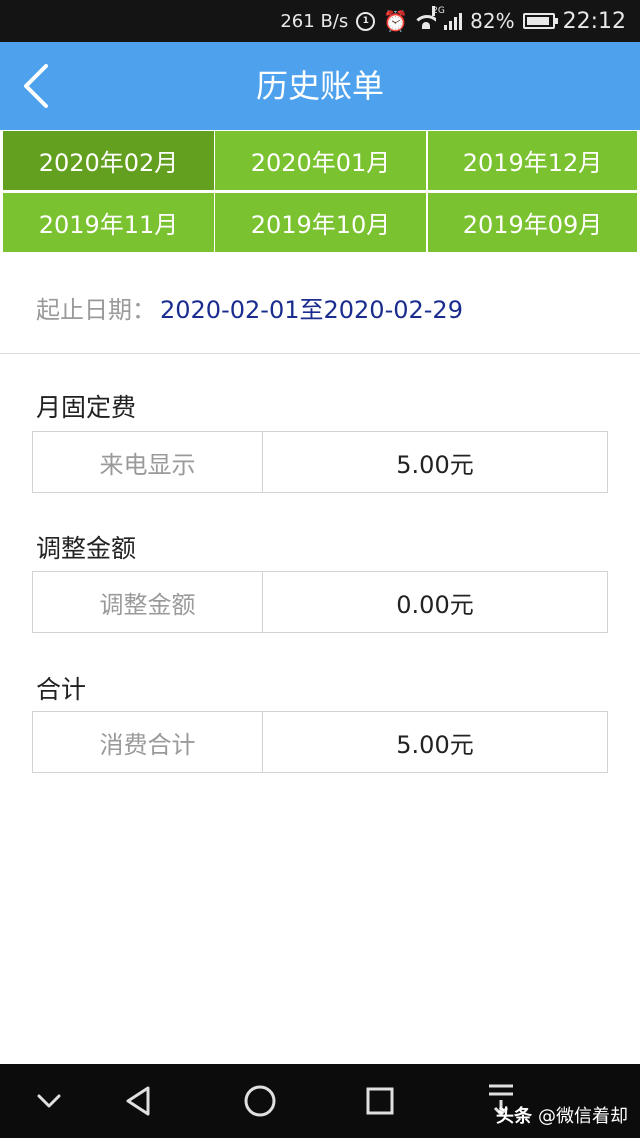  I want to click on network-tag: 2G, so click(438, 11).